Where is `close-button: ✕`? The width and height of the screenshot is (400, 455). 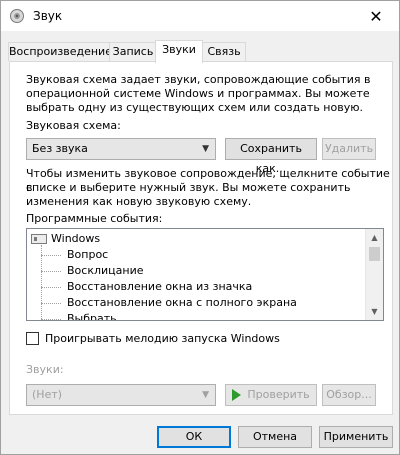
close-button: ✕ is located at coordinates (376, 16).